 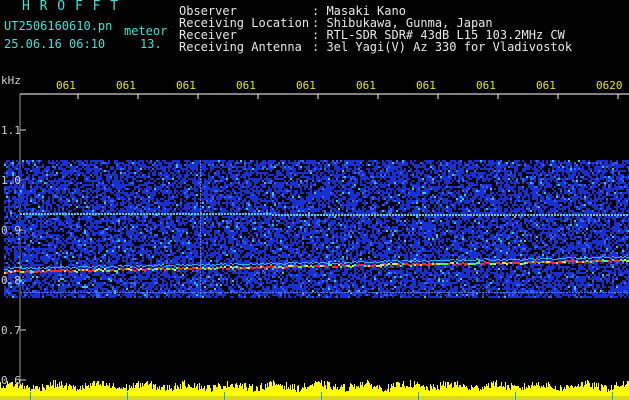 I want to click on y-unit-label: kHz, so click(x=11, y=80).